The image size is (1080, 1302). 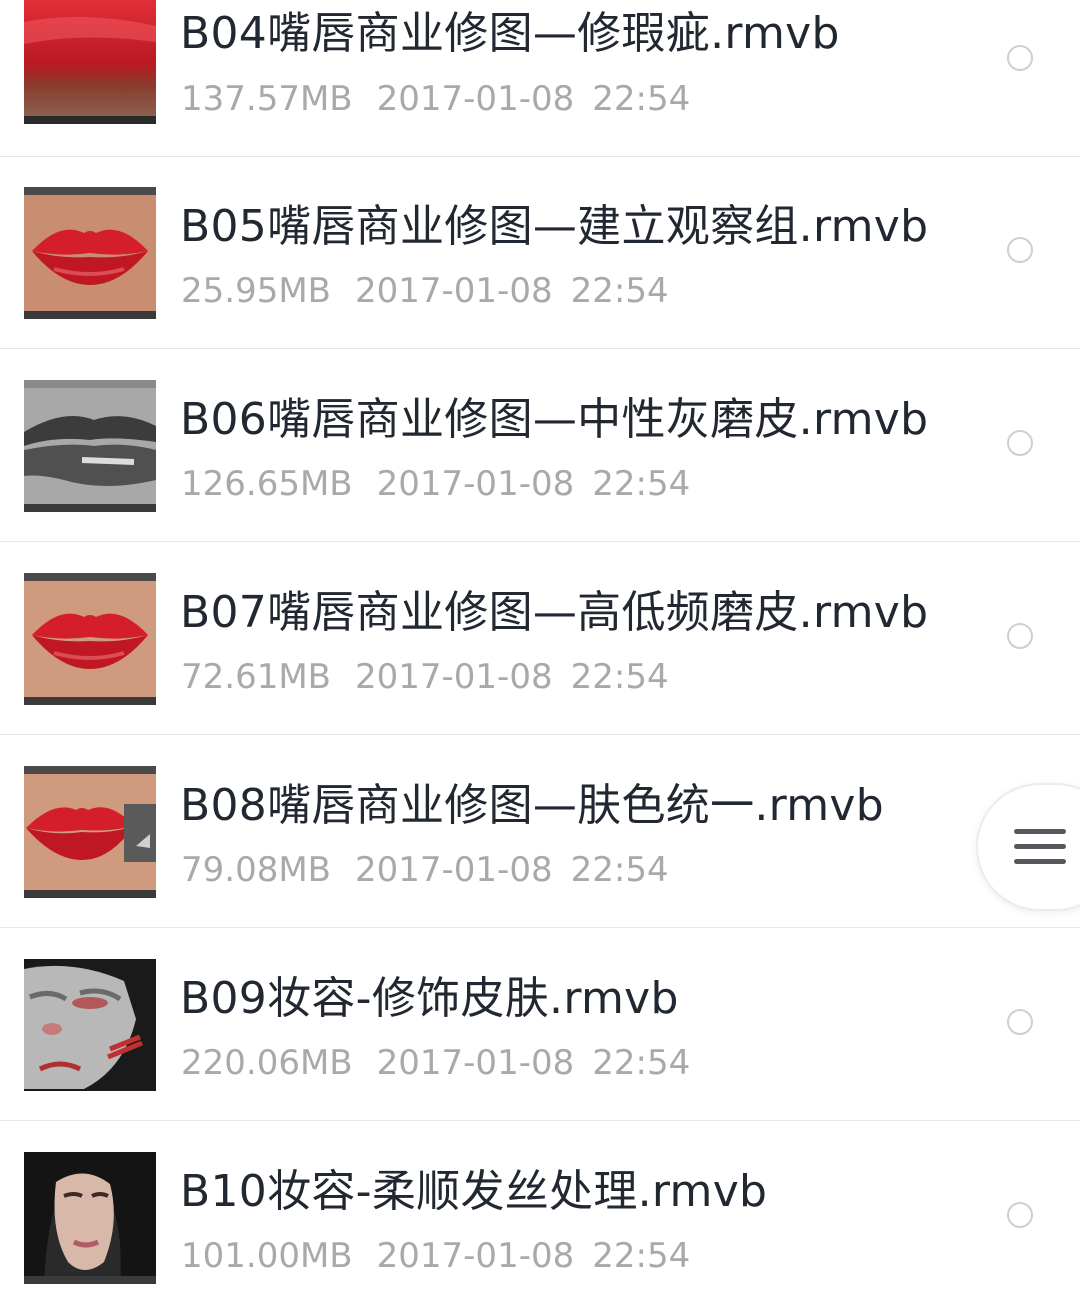 I want to click on file-size: 137.57MB, so click(x=267, y=99).